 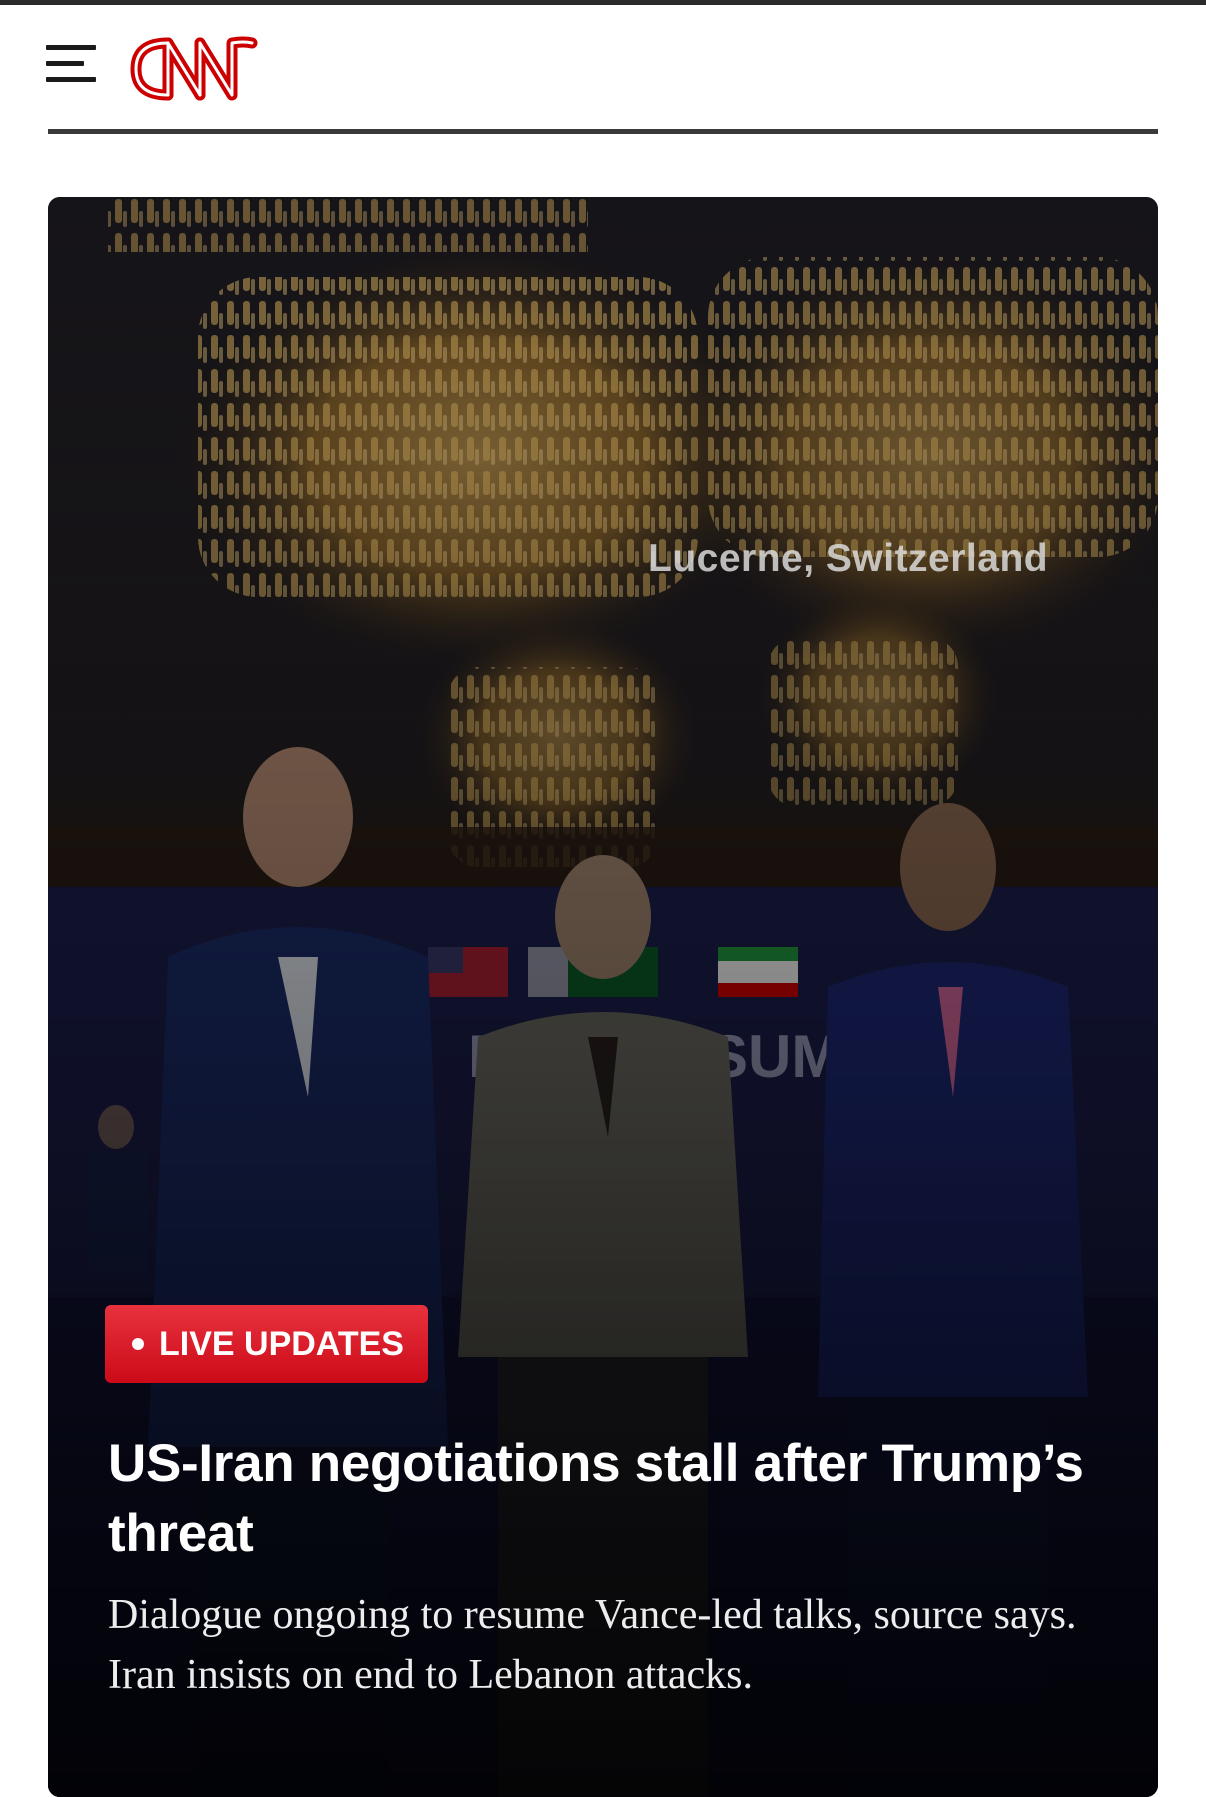 I want to click on site-header, so click(x=603, y=69).